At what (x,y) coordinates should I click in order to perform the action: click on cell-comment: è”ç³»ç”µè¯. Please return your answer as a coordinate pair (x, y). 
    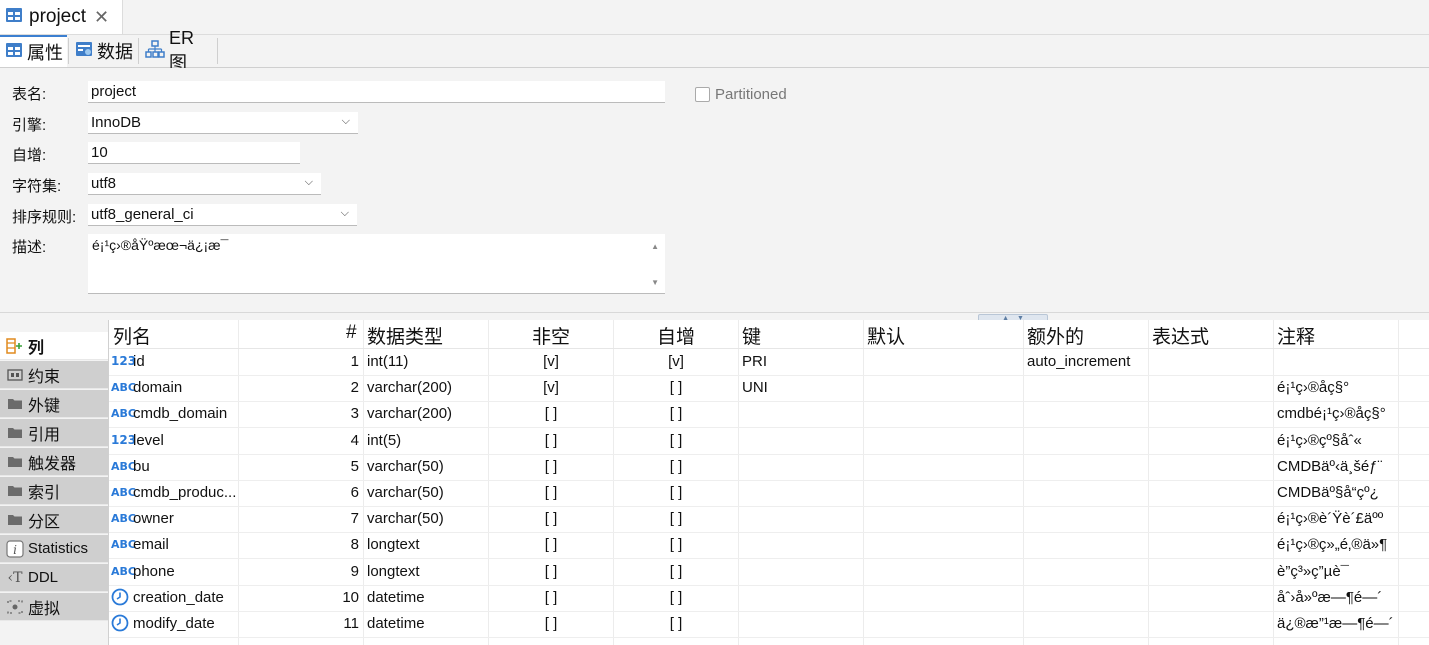
    Looking at the image, I should click on (1336, 571).